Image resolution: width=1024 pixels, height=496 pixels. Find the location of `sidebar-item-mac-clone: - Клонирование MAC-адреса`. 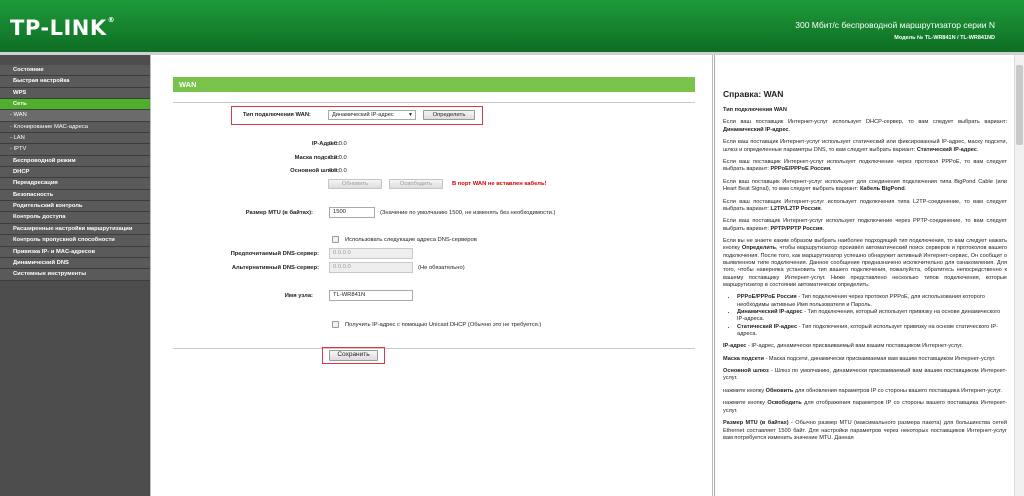

sidebar-item-mac-clone: - Клонирование MAC-адреса is located at coordinates (75, 127).